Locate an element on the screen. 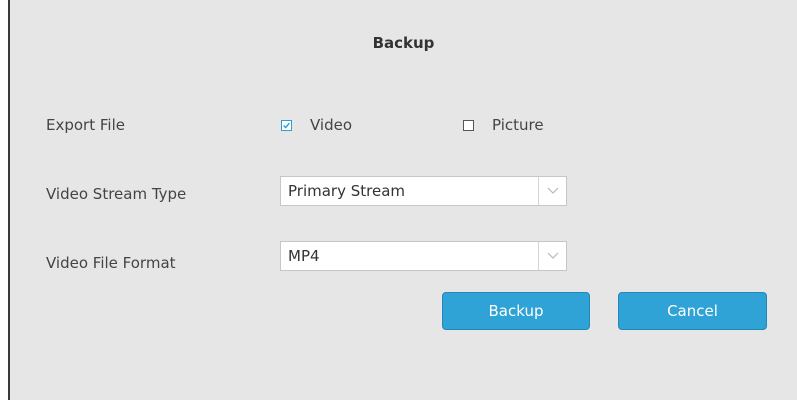  picture-checkbox-option: Picture is located at coordinates (503, 125).